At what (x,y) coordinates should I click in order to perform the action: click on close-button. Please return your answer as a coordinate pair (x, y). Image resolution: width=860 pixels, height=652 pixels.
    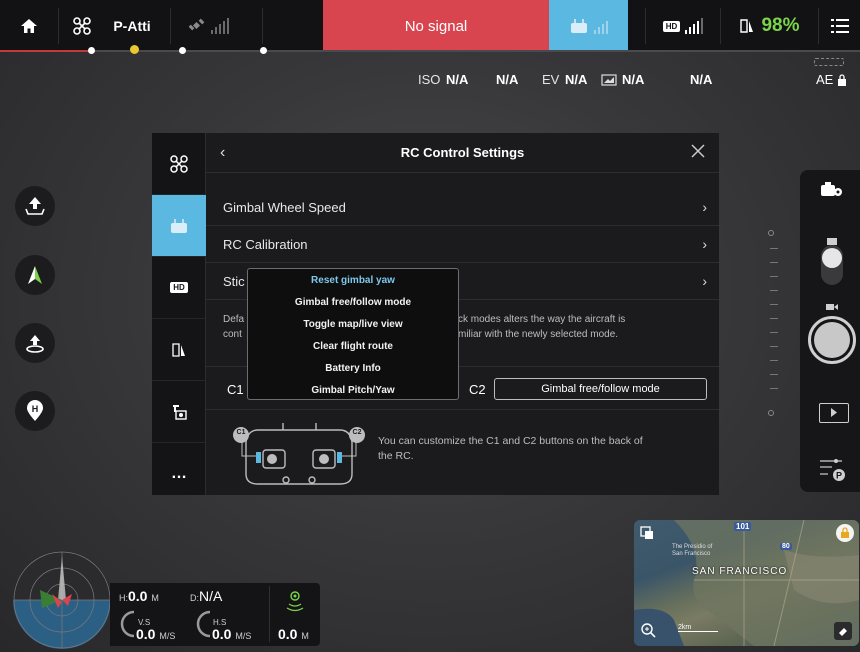
    Looking at the image, I should click on (698, 153).